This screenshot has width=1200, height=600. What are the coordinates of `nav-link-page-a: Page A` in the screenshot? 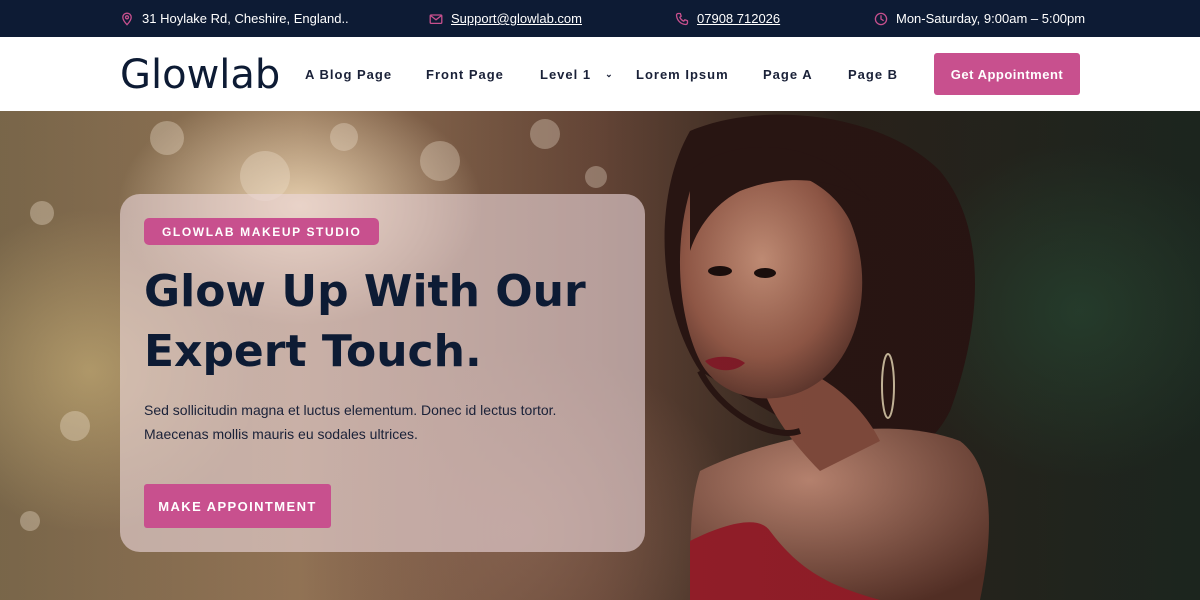 It's located at (788, 74).